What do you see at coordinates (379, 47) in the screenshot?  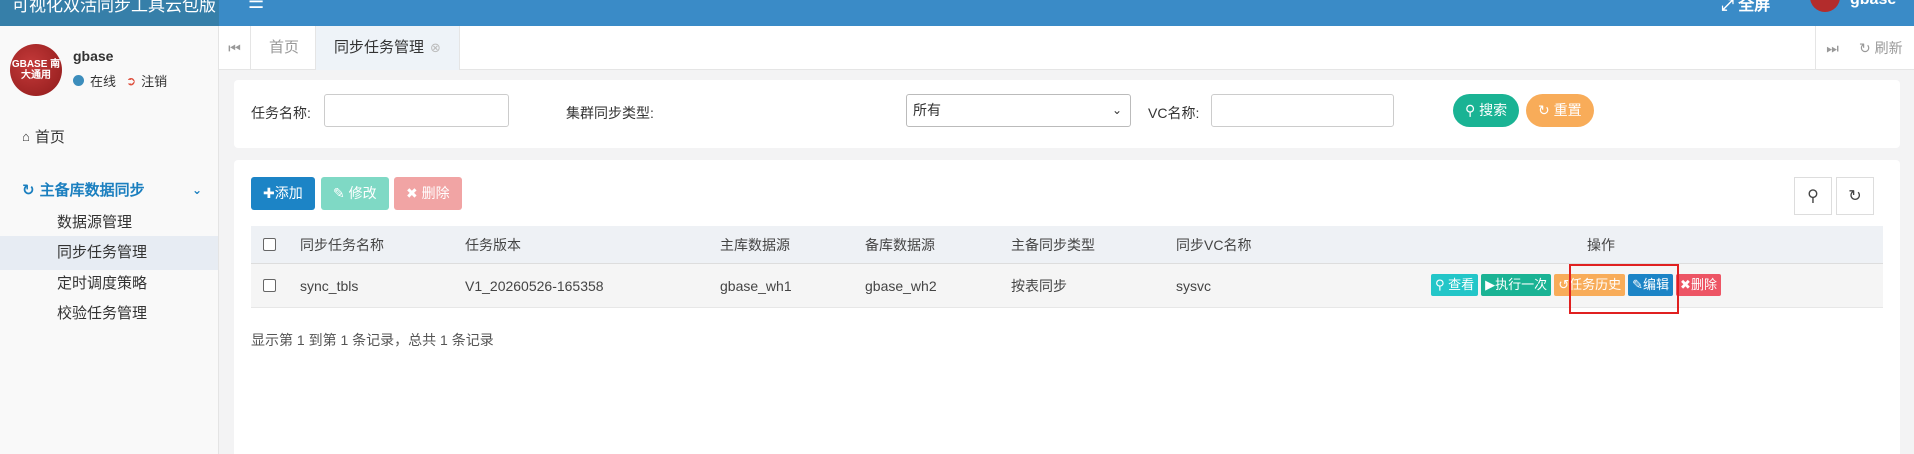 I see `tab-label: 同步任务管理` at bounding box center [379, 47].